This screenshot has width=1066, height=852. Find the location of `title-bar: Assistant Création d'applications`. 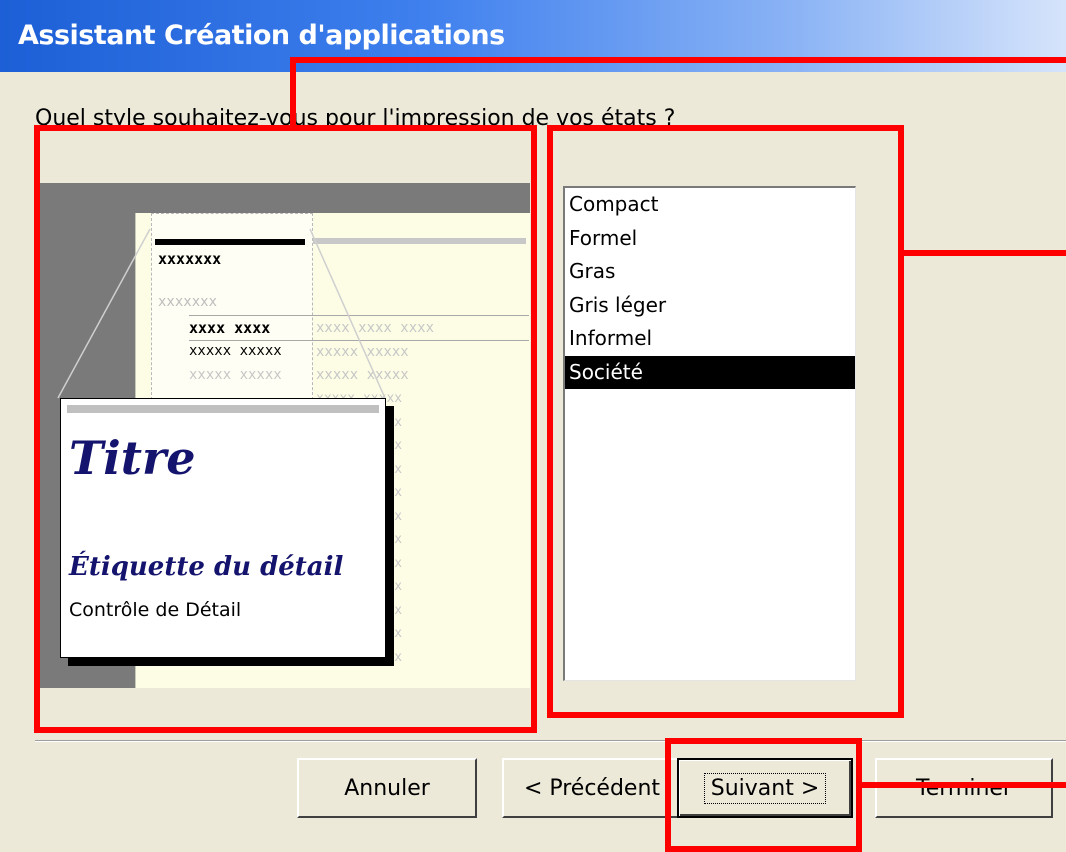

title-bar: Assistant Création d'applications is located at coordinates (533, 36).